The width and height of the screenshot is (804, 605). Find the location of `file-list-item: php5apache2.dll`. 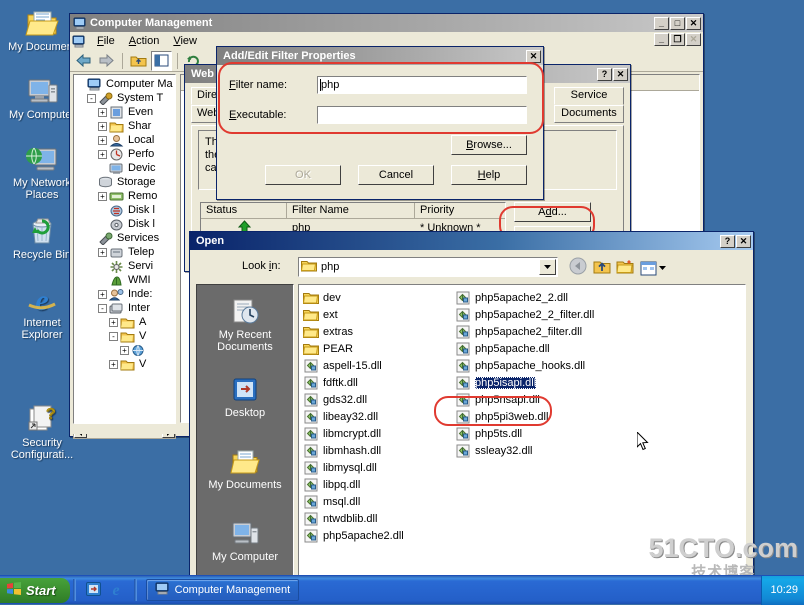

file-list-item: php5apache2.dll is located at coordinates (379, 535).